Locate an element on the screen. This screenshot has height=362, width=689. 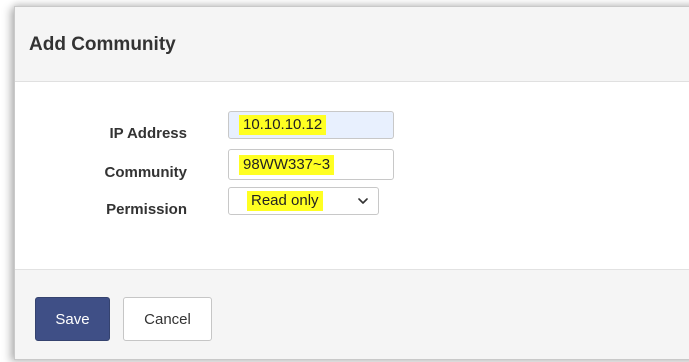
ip-address-row: IP Address 10.10.10.12 is located at coordinates (352, 126).